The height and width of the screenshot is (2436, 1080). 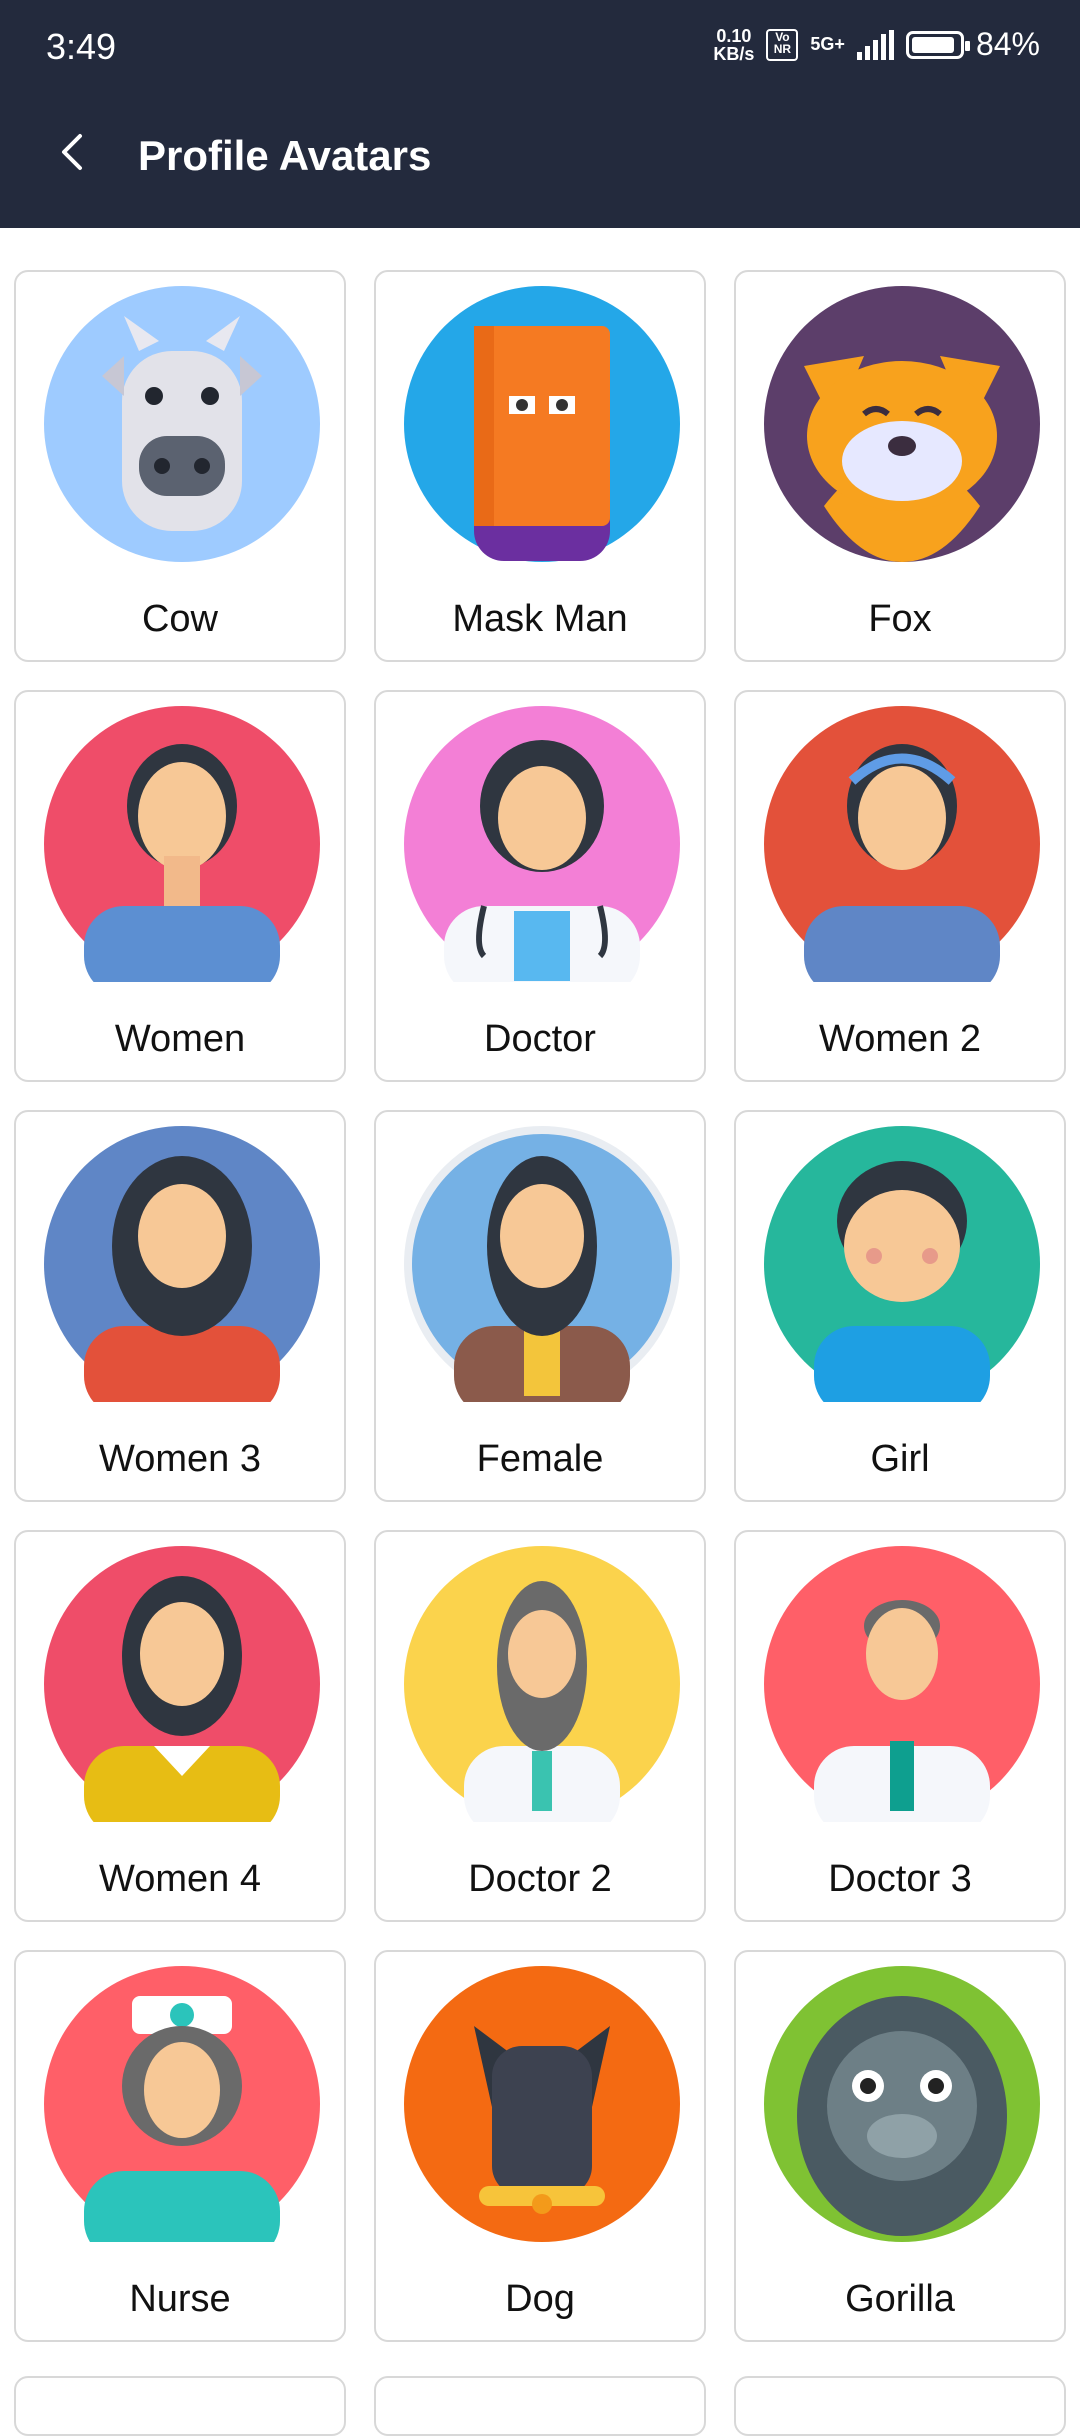 What do you see at coordinates (542, 424) in the screenshot?
I see `mask-man-avatar-icon` at bounding box center [542, 424].